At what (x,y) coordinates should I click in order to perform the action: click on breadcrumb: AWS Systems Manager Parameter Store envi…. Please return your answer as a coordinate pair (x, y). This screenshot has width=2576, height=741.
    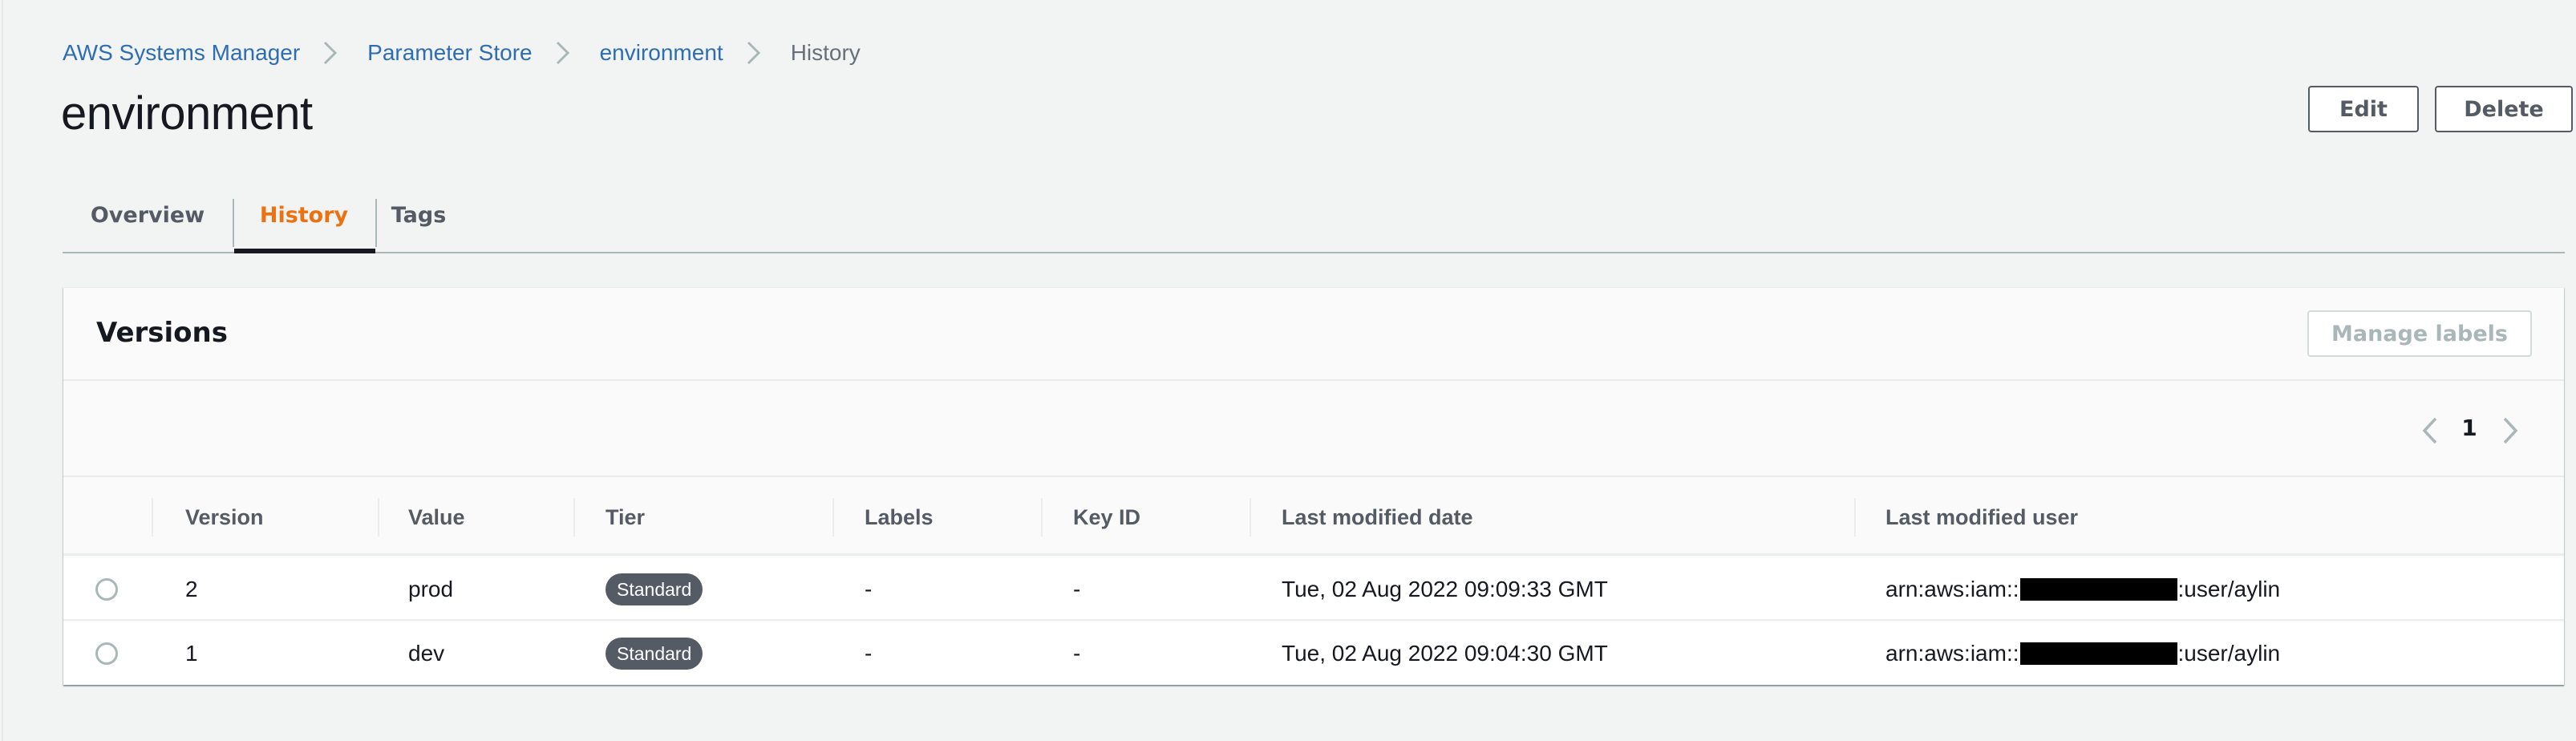
    Looking at the image, I should click on (462, 53).